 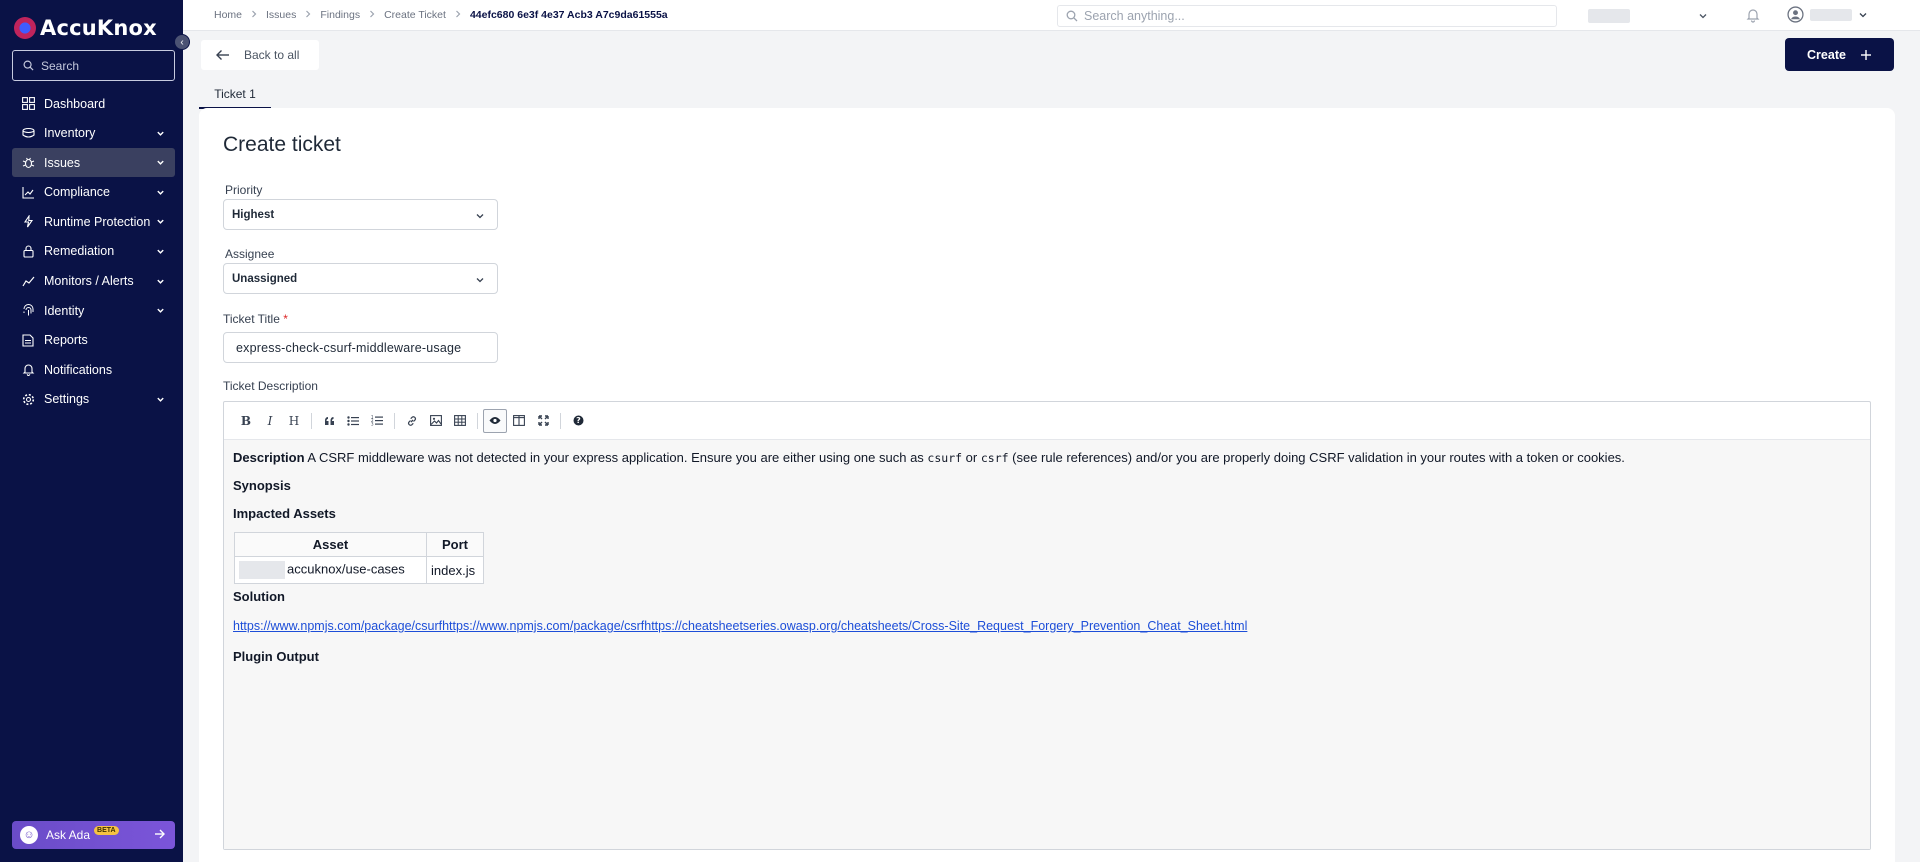 I want to click on unordered-list-icon, so click(x=353, y=421).